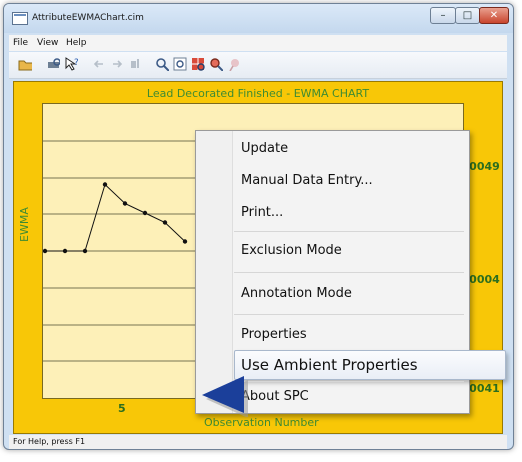 The height and width of the screenshot is (462, 522). I want to click on menu-view: View, so click(47, 43).